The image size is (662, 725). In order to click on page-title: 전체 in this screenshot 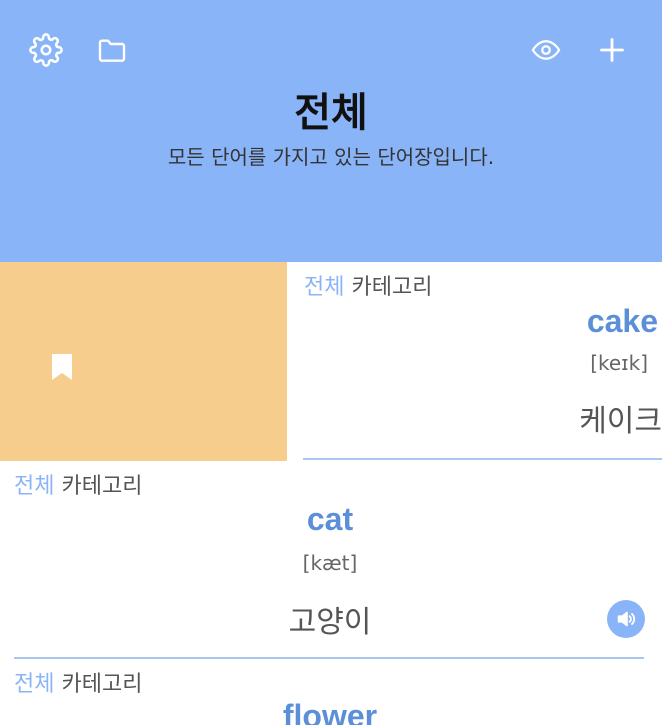, I will do `click(331, 113)`.